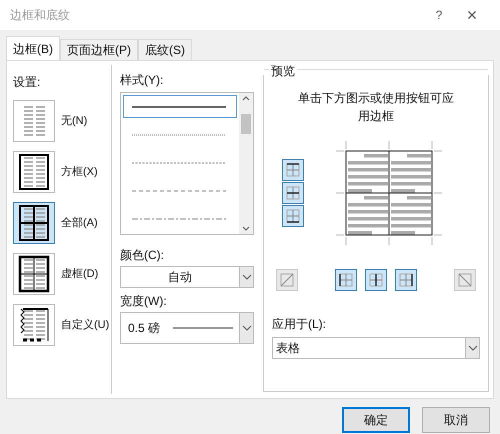 Image resolution: width=500 pixels, height=434 pixels. What do you see at coordinates (79, 274) in the screenshot?
I see `setting-label: 虚框(D)` at bounding box center [79, 274].